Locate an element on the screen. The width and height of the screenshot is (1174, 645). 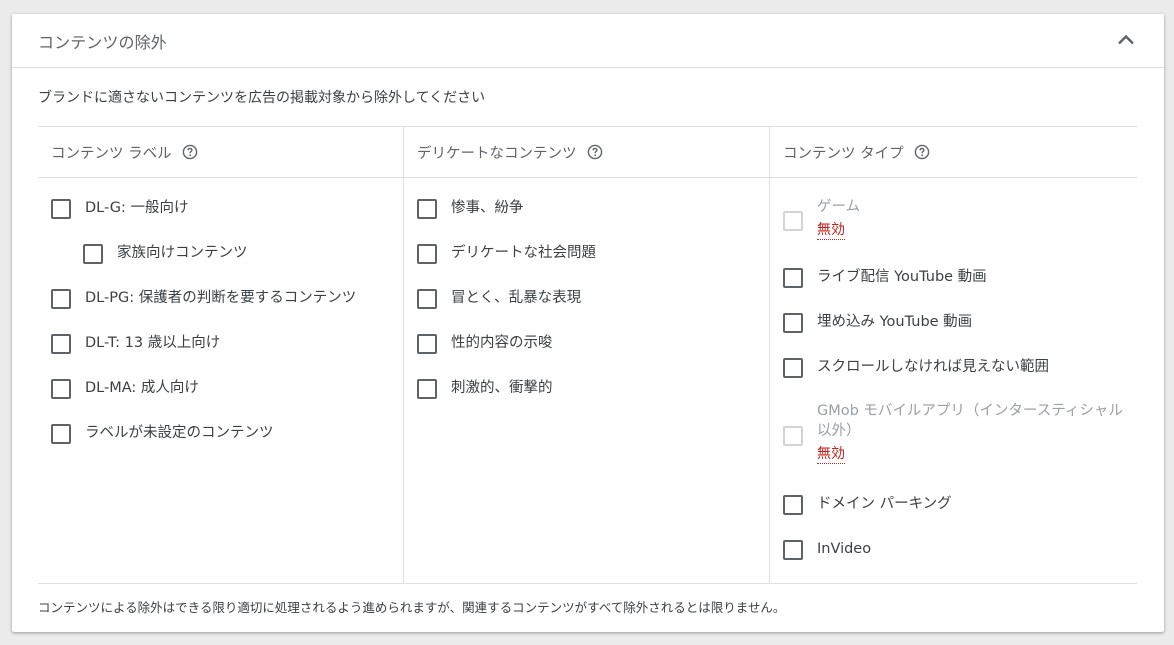
checkbox-item-sensitive-social-issues: デリケートな社会問題 is located at coordinates (506, 254).